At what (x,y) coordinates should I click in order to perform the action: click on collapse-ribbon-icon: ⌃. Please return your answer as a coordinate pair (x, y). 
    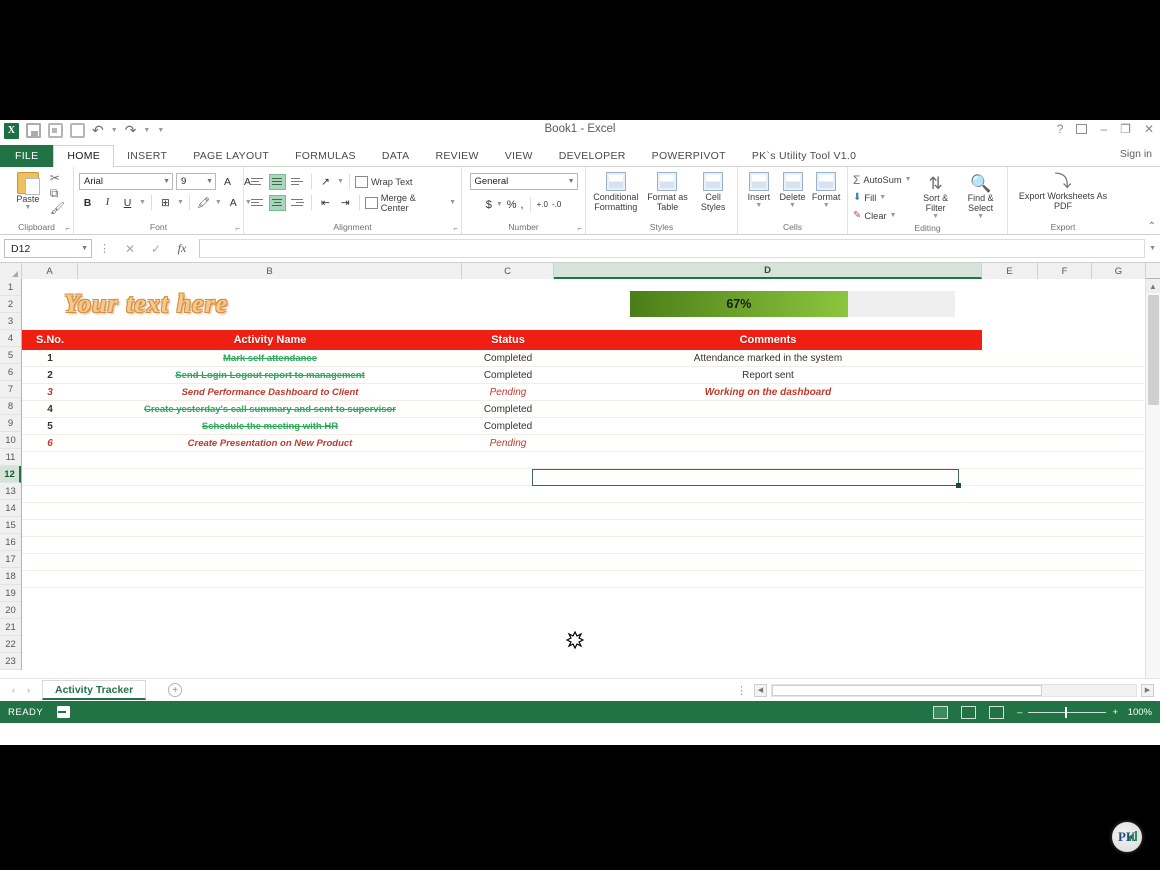
    Looking at the image, I should click on (1152, 226).